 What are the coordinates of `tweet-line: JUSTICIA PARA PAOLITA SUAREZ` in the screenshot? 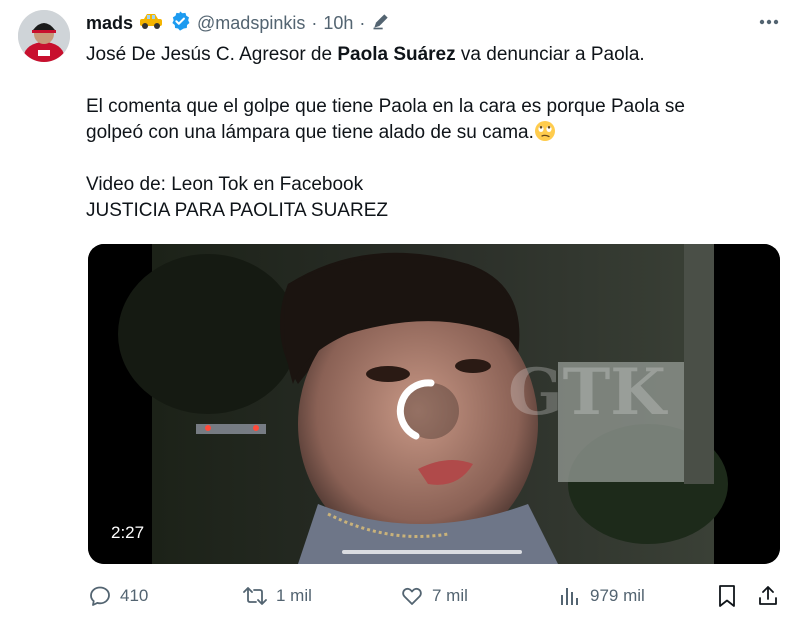 It's located at (237, 210).